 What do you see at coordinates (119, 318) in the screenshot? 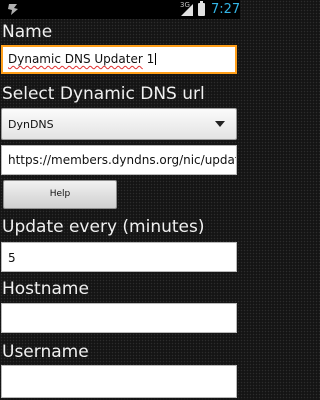
I see `hostname-field` at bounding box center [119, 318].